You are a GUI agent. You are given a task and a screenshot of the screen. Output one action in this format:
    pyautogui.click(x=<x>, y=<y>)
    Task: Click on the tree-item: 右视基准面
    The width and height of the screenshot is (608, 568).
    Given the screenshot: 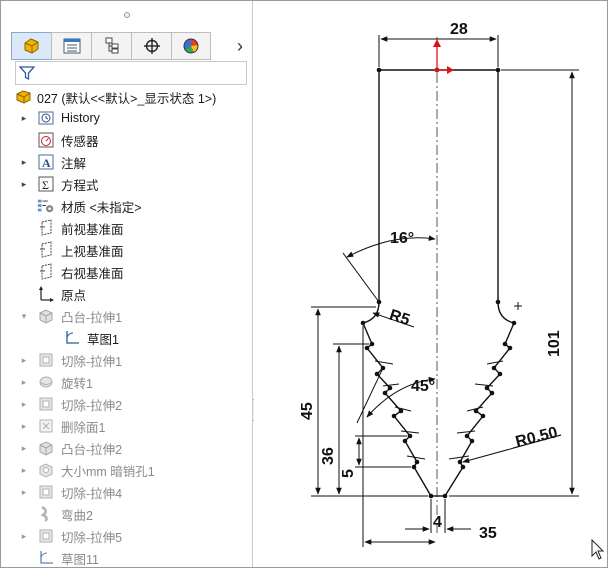 What is the action you would take?
    pyautogui.click(x=126, y=272)
    